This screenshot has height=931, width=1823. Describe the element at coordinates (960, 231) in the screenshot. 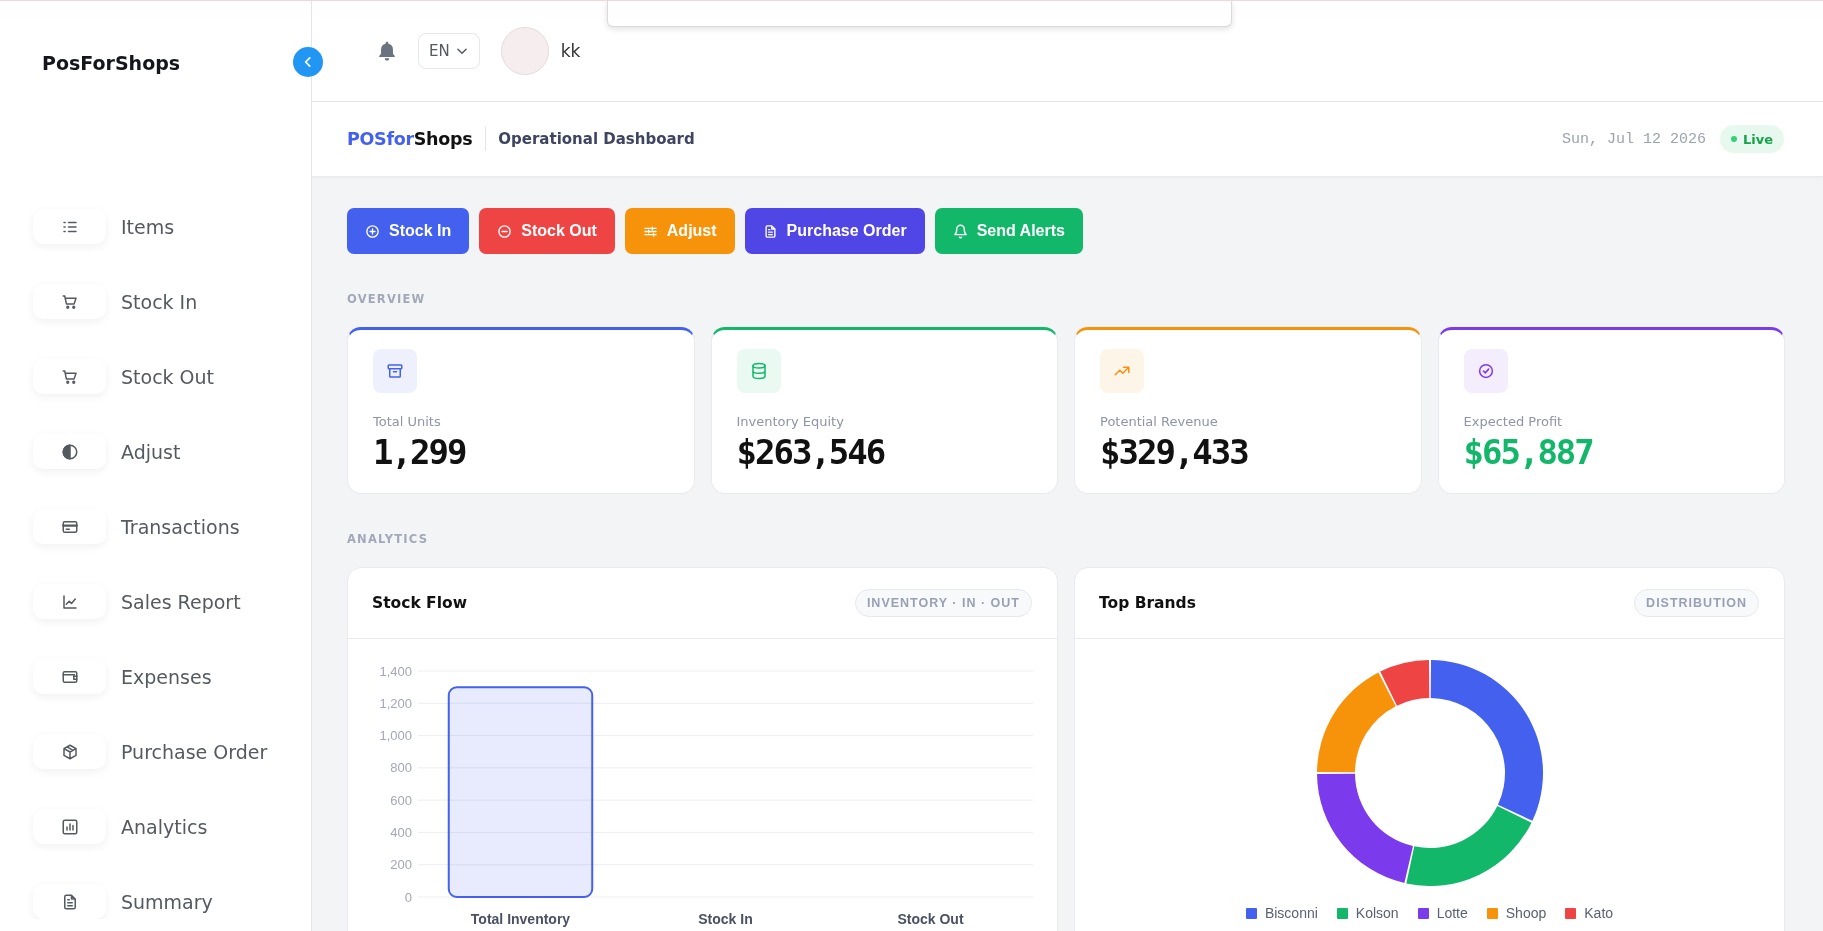

I see `bell-icon` at that location.